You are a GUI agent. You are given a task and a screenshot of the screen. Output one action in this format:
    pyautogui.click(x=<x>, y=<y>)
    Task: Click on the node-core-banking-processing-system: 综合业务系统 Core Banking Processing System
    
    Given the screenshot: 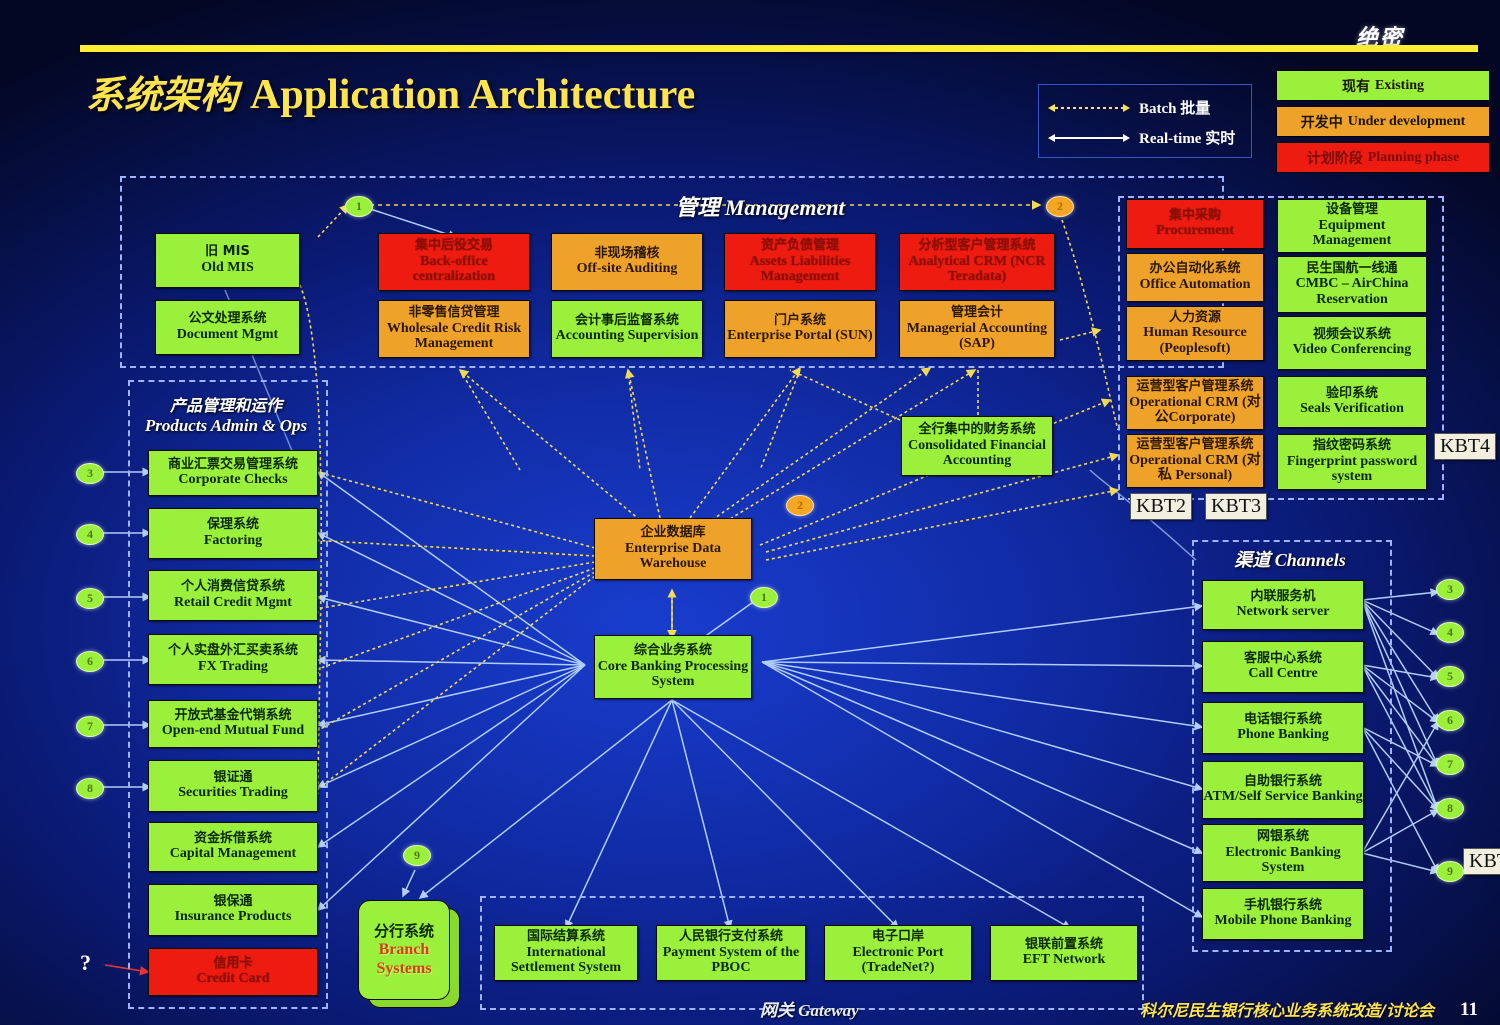 What is the action you would take?
    pyautogui.click(x=673, y=667)
    